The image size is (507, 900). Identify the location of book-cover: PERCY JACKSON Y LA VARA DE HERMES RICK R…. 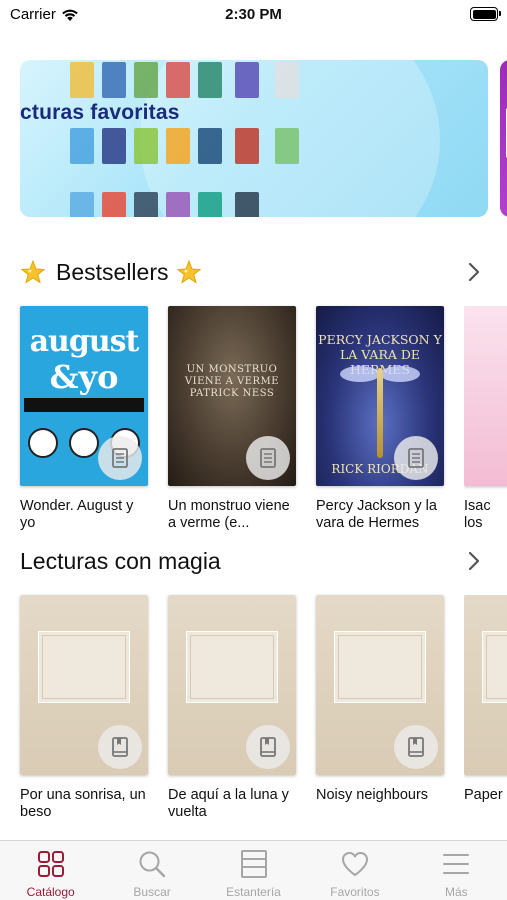
(380, 396).